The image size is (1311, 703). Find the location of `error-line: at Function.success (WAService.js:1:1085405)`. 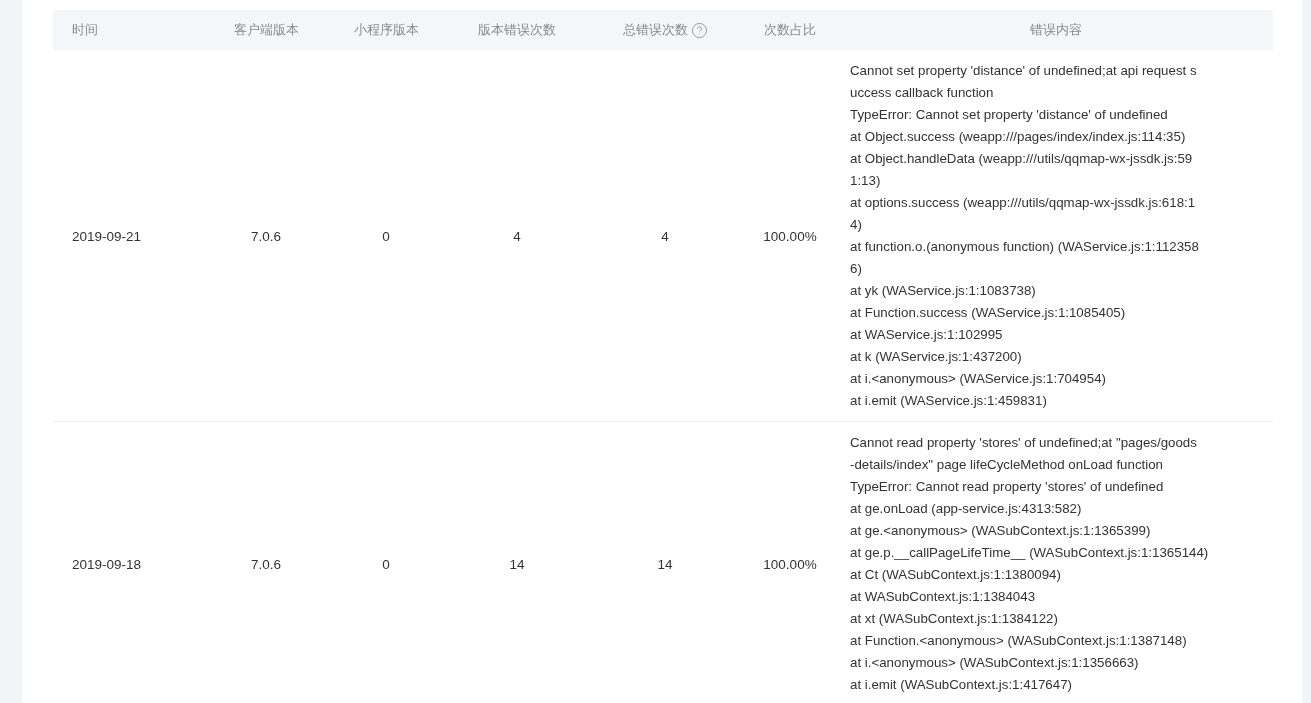

error-line: at Function.success (WAService.js:1:1085405) is located at coordinates (988, 313).